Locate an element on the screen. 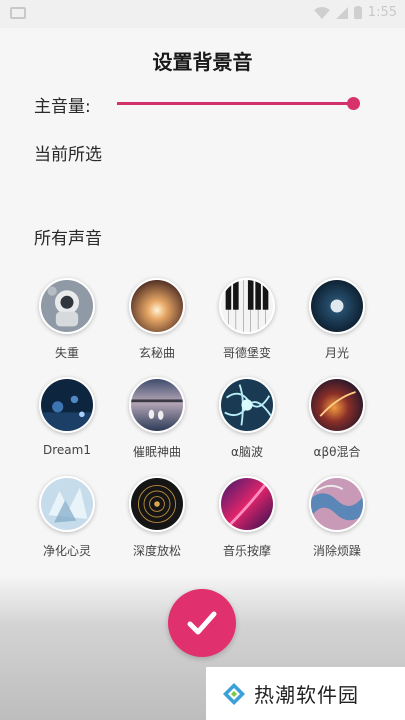 The width and height of the screenshot is (405, 720). sound-item-purify: 净化心灵 is located at coordinates (67, 517).